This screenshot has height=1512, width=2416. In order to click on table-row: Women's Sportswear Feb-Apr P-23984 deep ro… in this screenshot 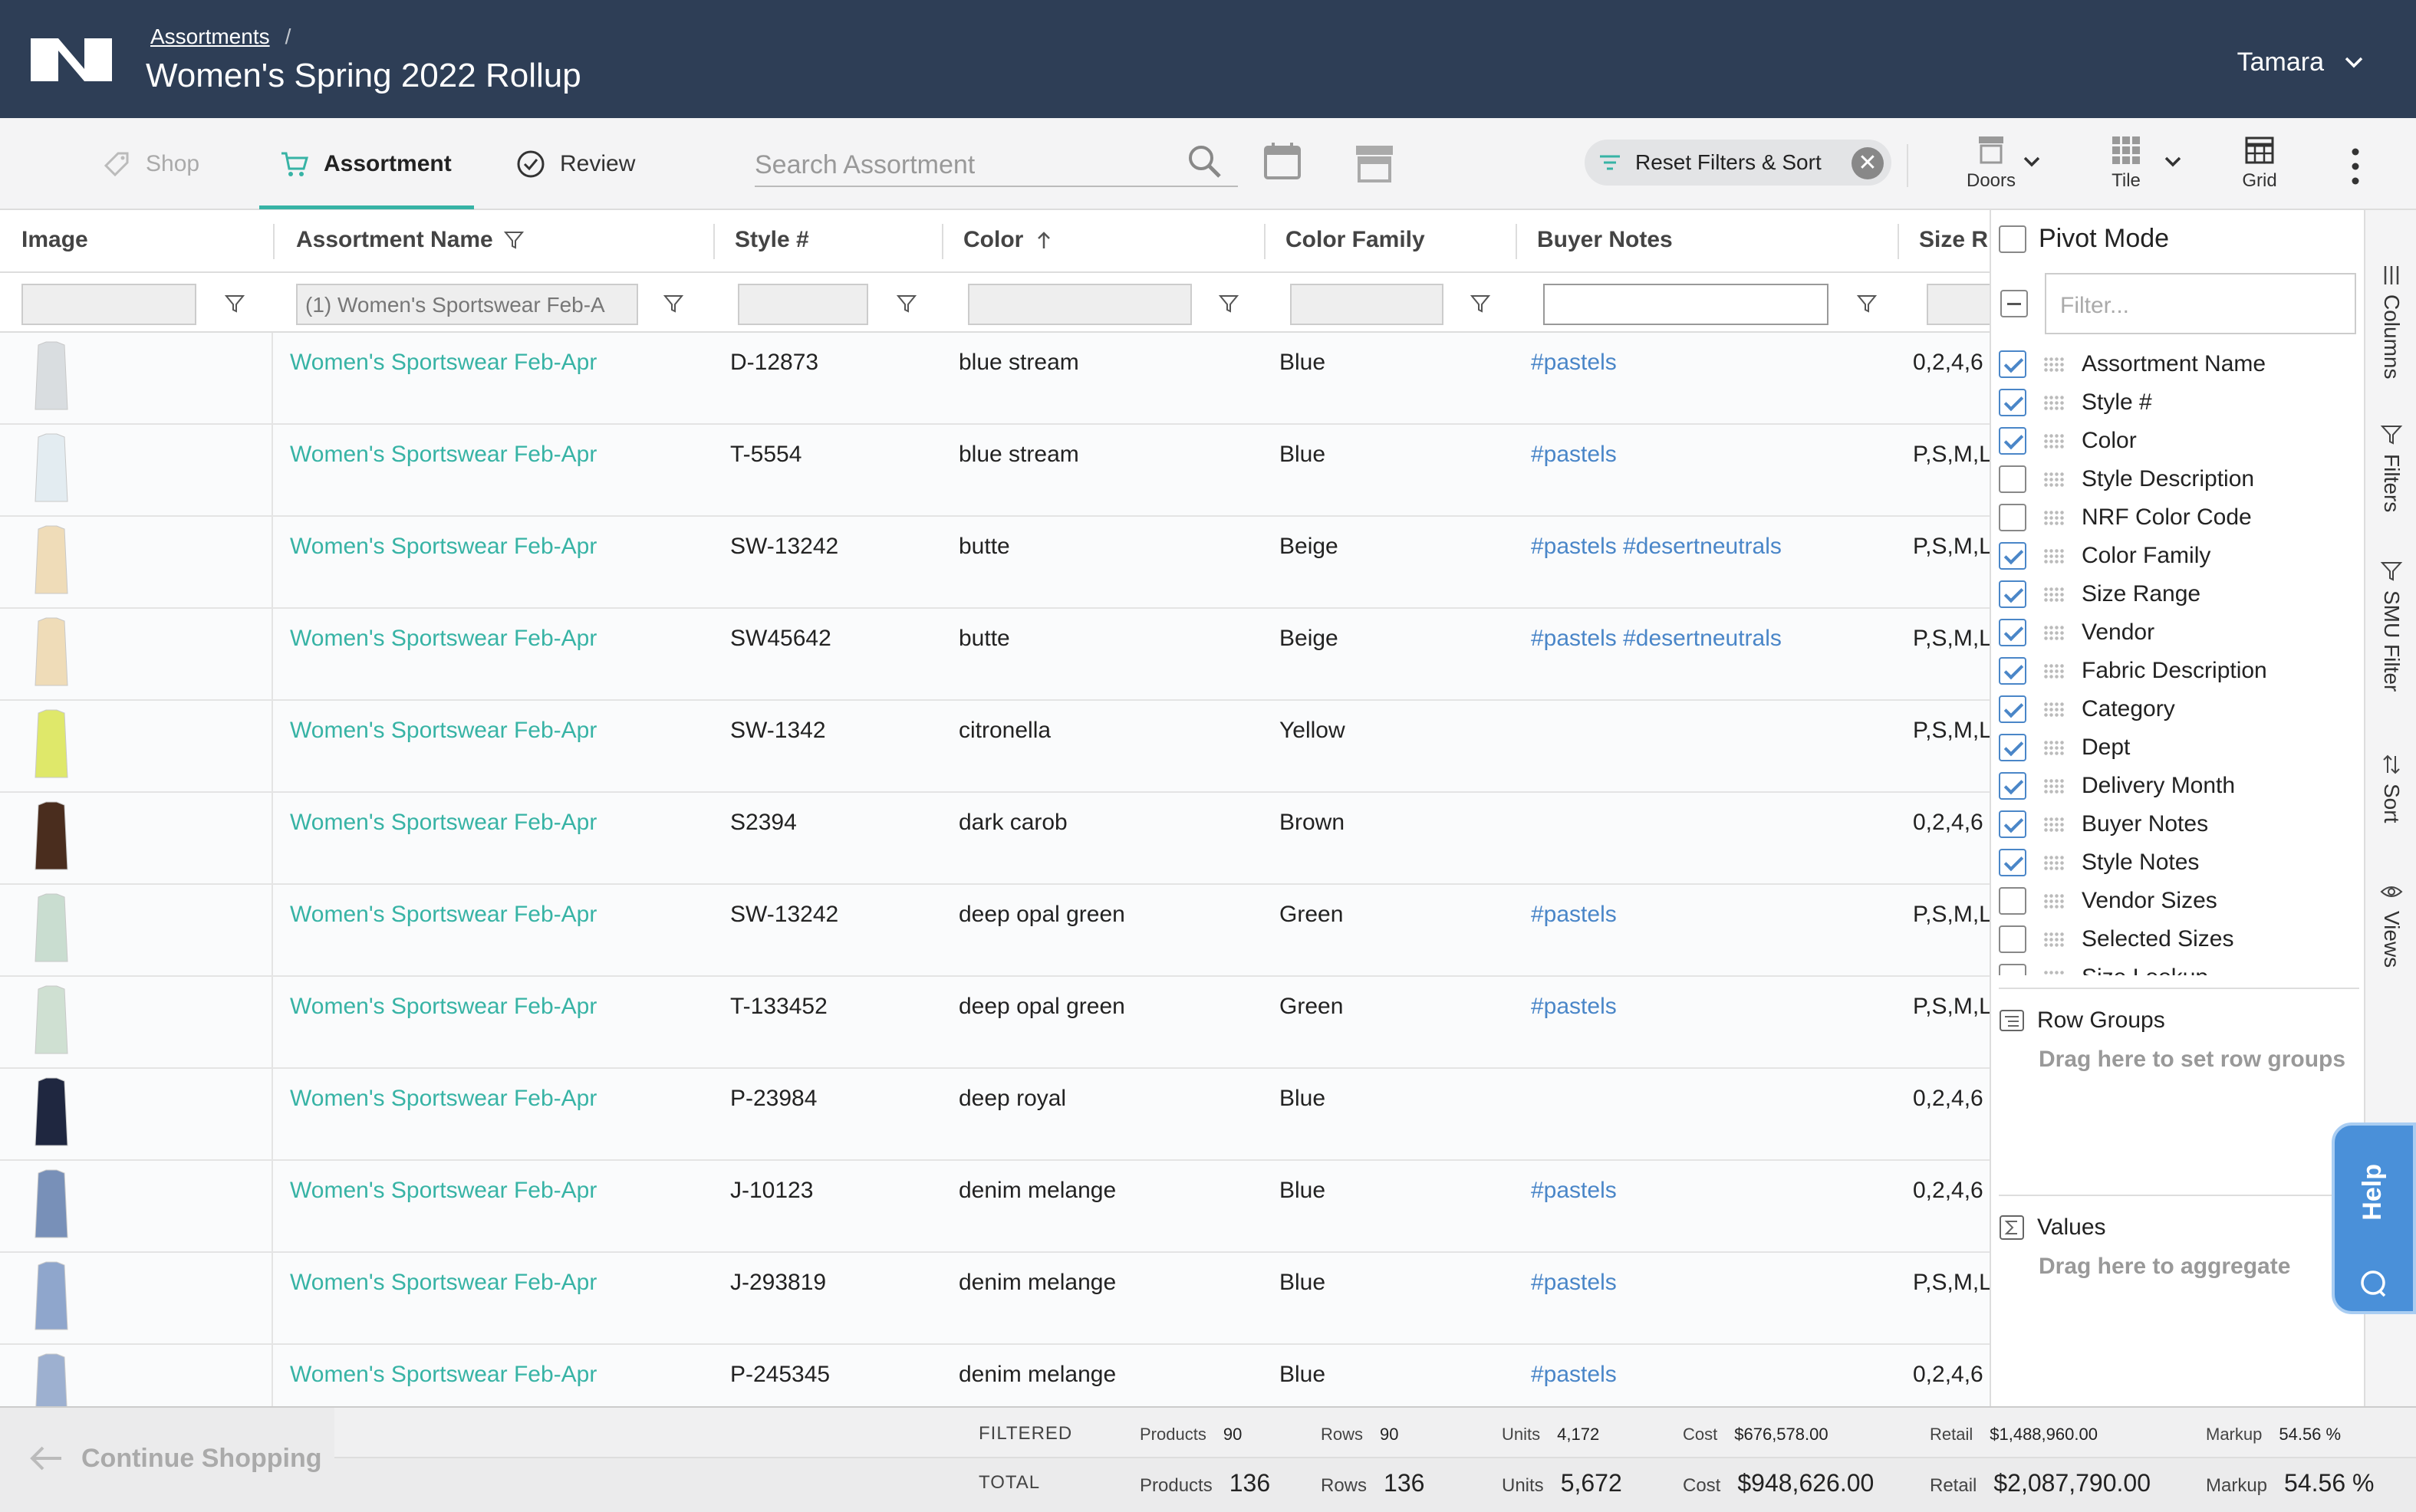, I will do `click(995, 1115)`.